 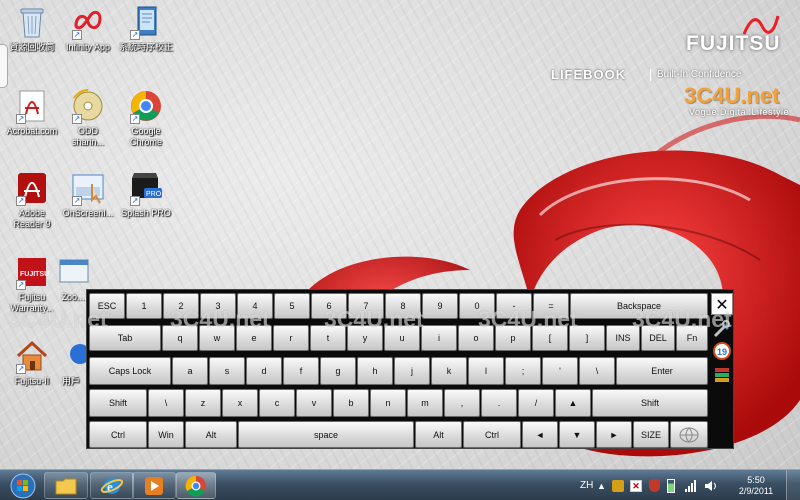 What do you see at coordinates (130, 371) in the screenshot?
I see `key-caps-lock: Caps Lock` at bounding box center [130, 371].